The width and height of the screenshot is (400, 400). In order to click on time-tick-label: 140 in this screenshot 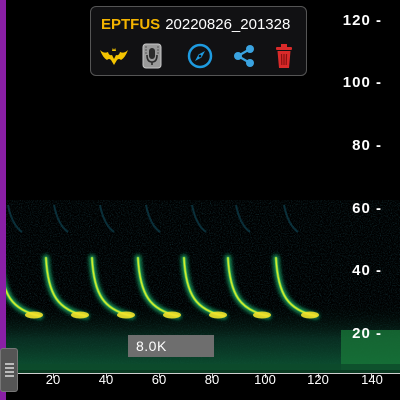, I will do `click(372, 379)`.